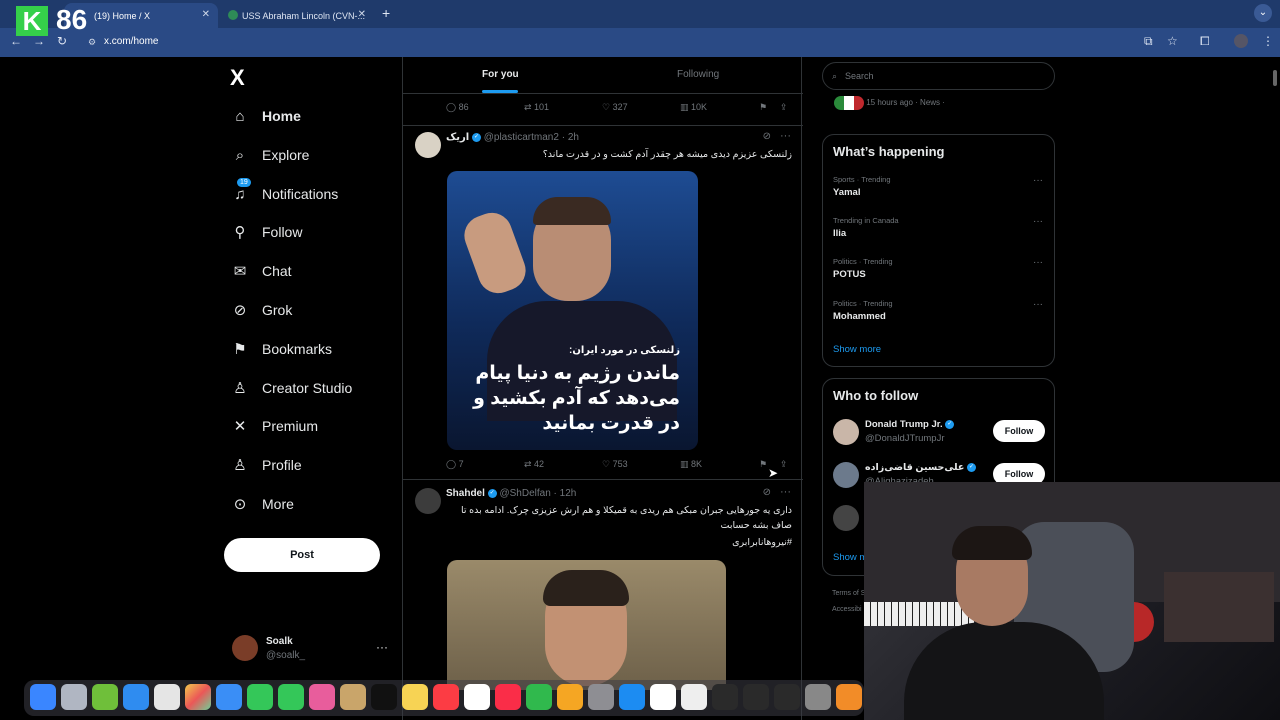 The width and height of the screenshot is (1280, 720). Describe the element at coordinates (312, 650) in the screenshot. I see `account-switcher: Soalk @soalk_ ···` at that location.